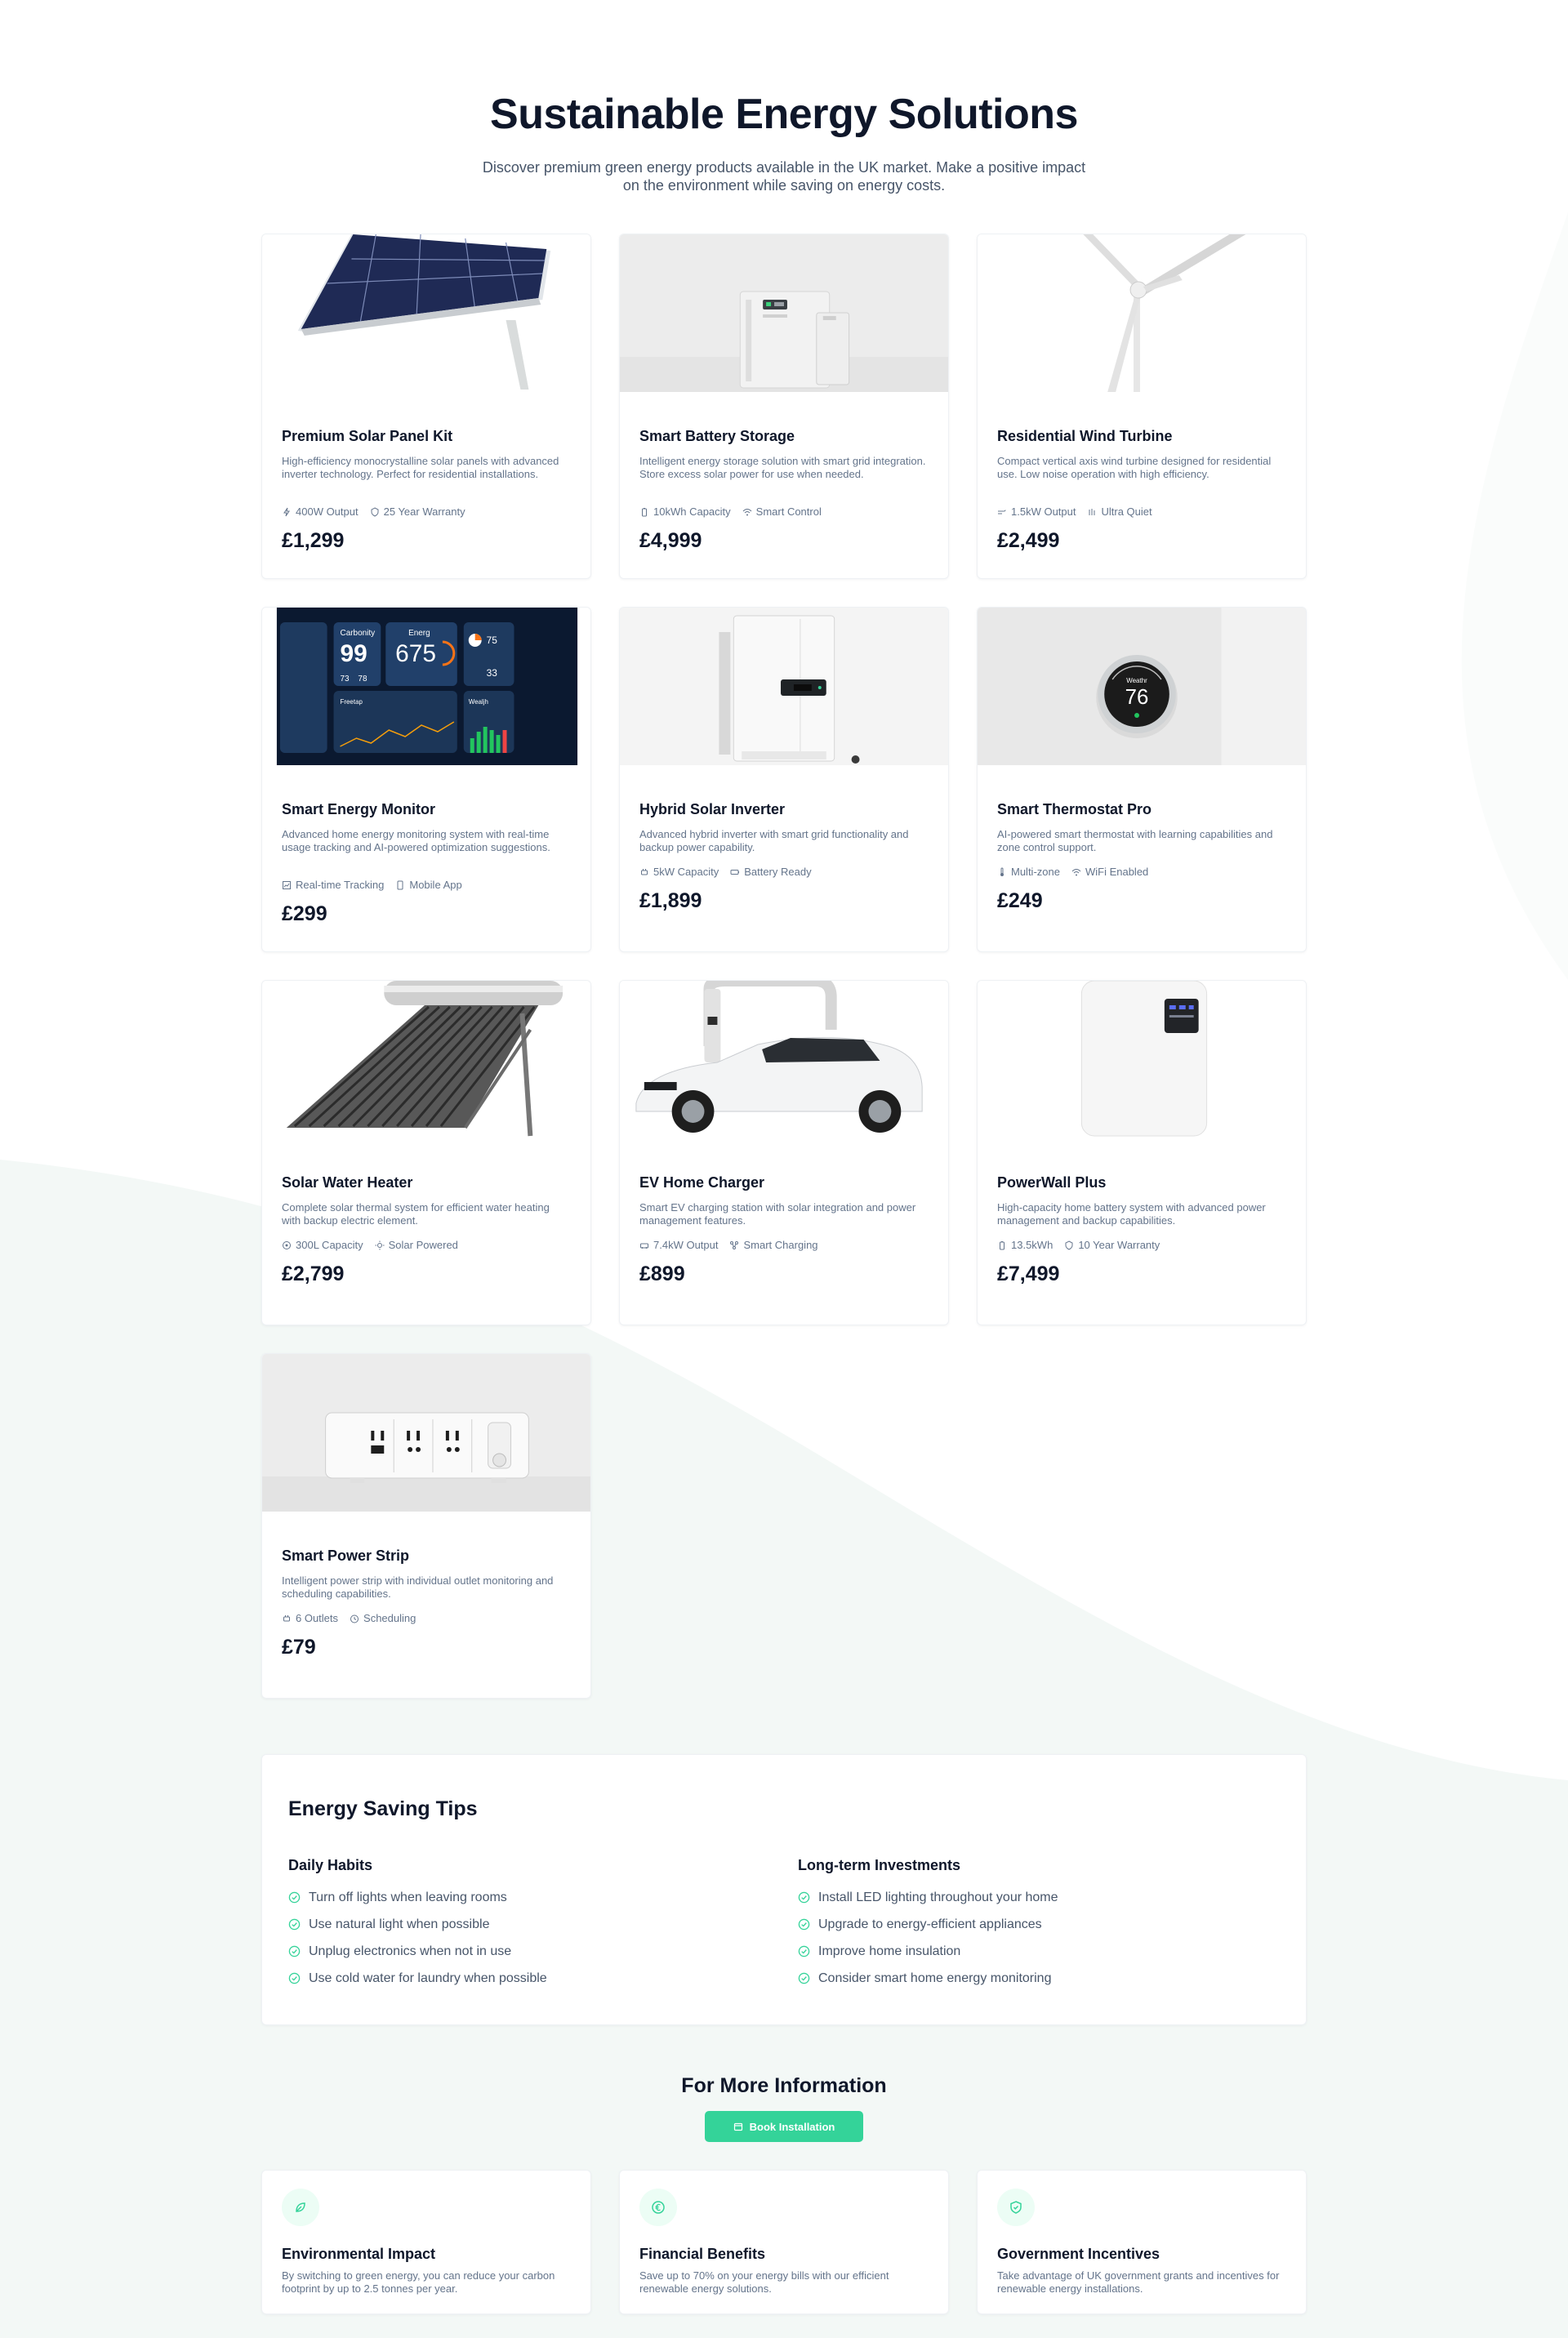 This screenshot has height=2338, width=1568. I want to click on leaf-icon, so click(300, 2207).